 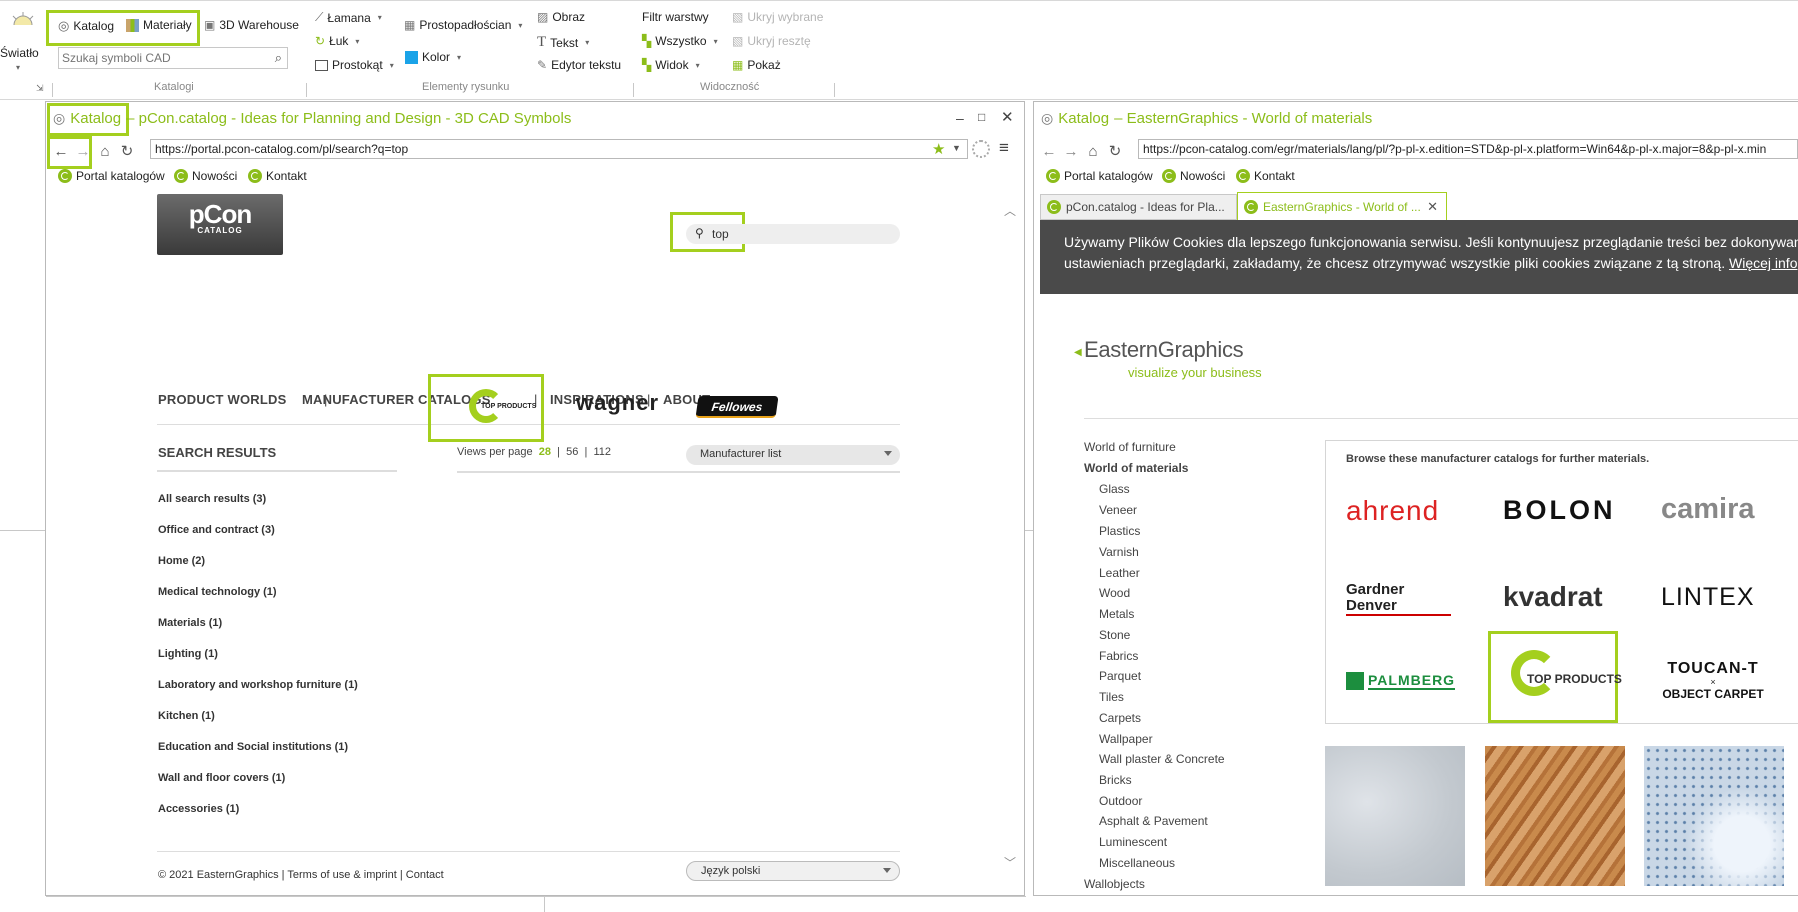 What do you see at coordinates (258, 685) in the screenshot?
I see `category-item: Laboratory and workshop furniture (1)` at bounding box center [258, 685].